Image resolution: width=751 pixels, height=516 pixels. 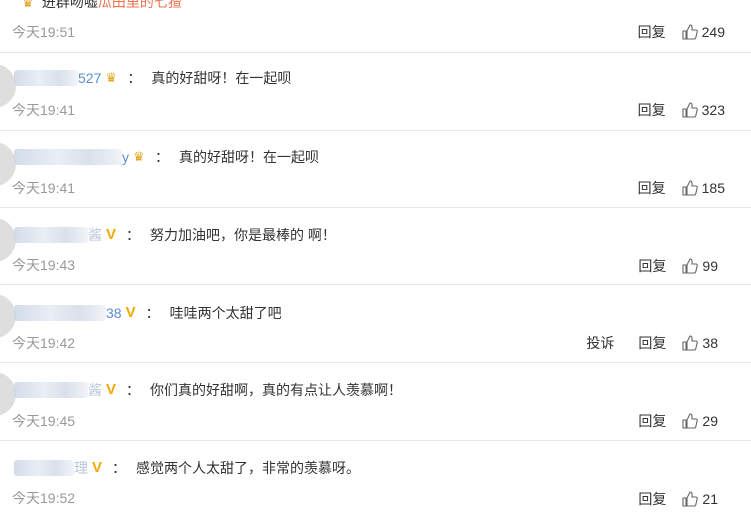 I want to click on comment-body: 酱 V ： 你们真的好甜啊，真的有点让人羡慕啊！, so click(x=208, y=390).